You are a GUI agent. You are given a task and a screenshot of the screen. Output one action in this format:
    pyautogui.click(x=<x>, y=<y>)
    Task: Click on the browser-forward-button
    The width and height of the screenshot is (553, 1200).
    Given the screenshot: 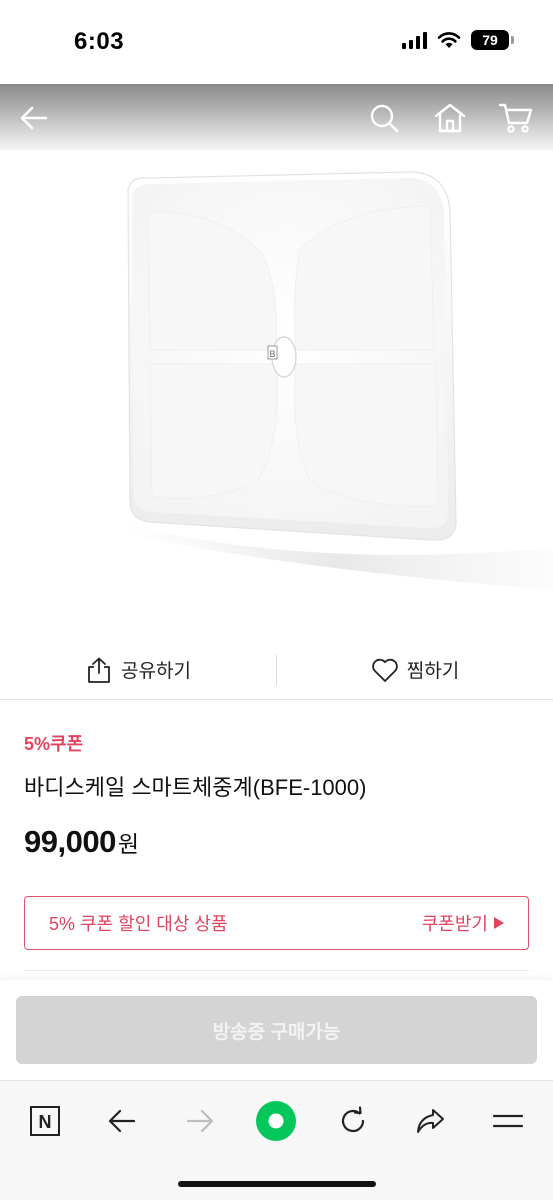 What is the action you would take?
    pyautogui.click(x=200, y=1121)
    